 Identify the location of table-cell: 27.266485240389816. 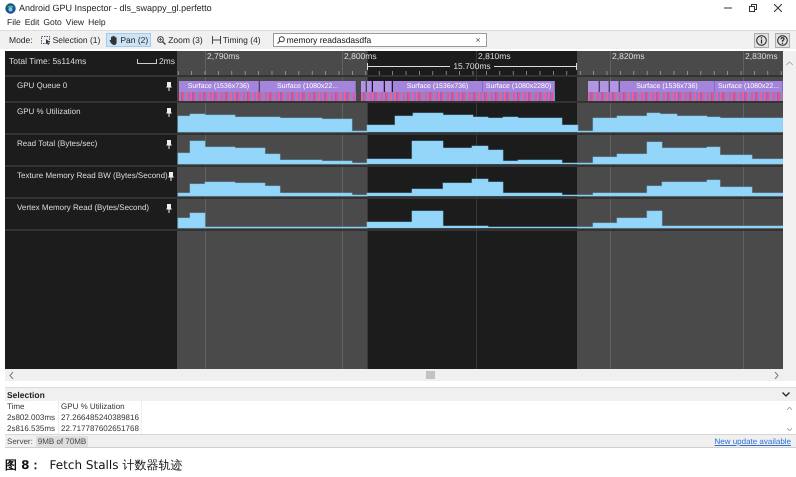
(100, 417).